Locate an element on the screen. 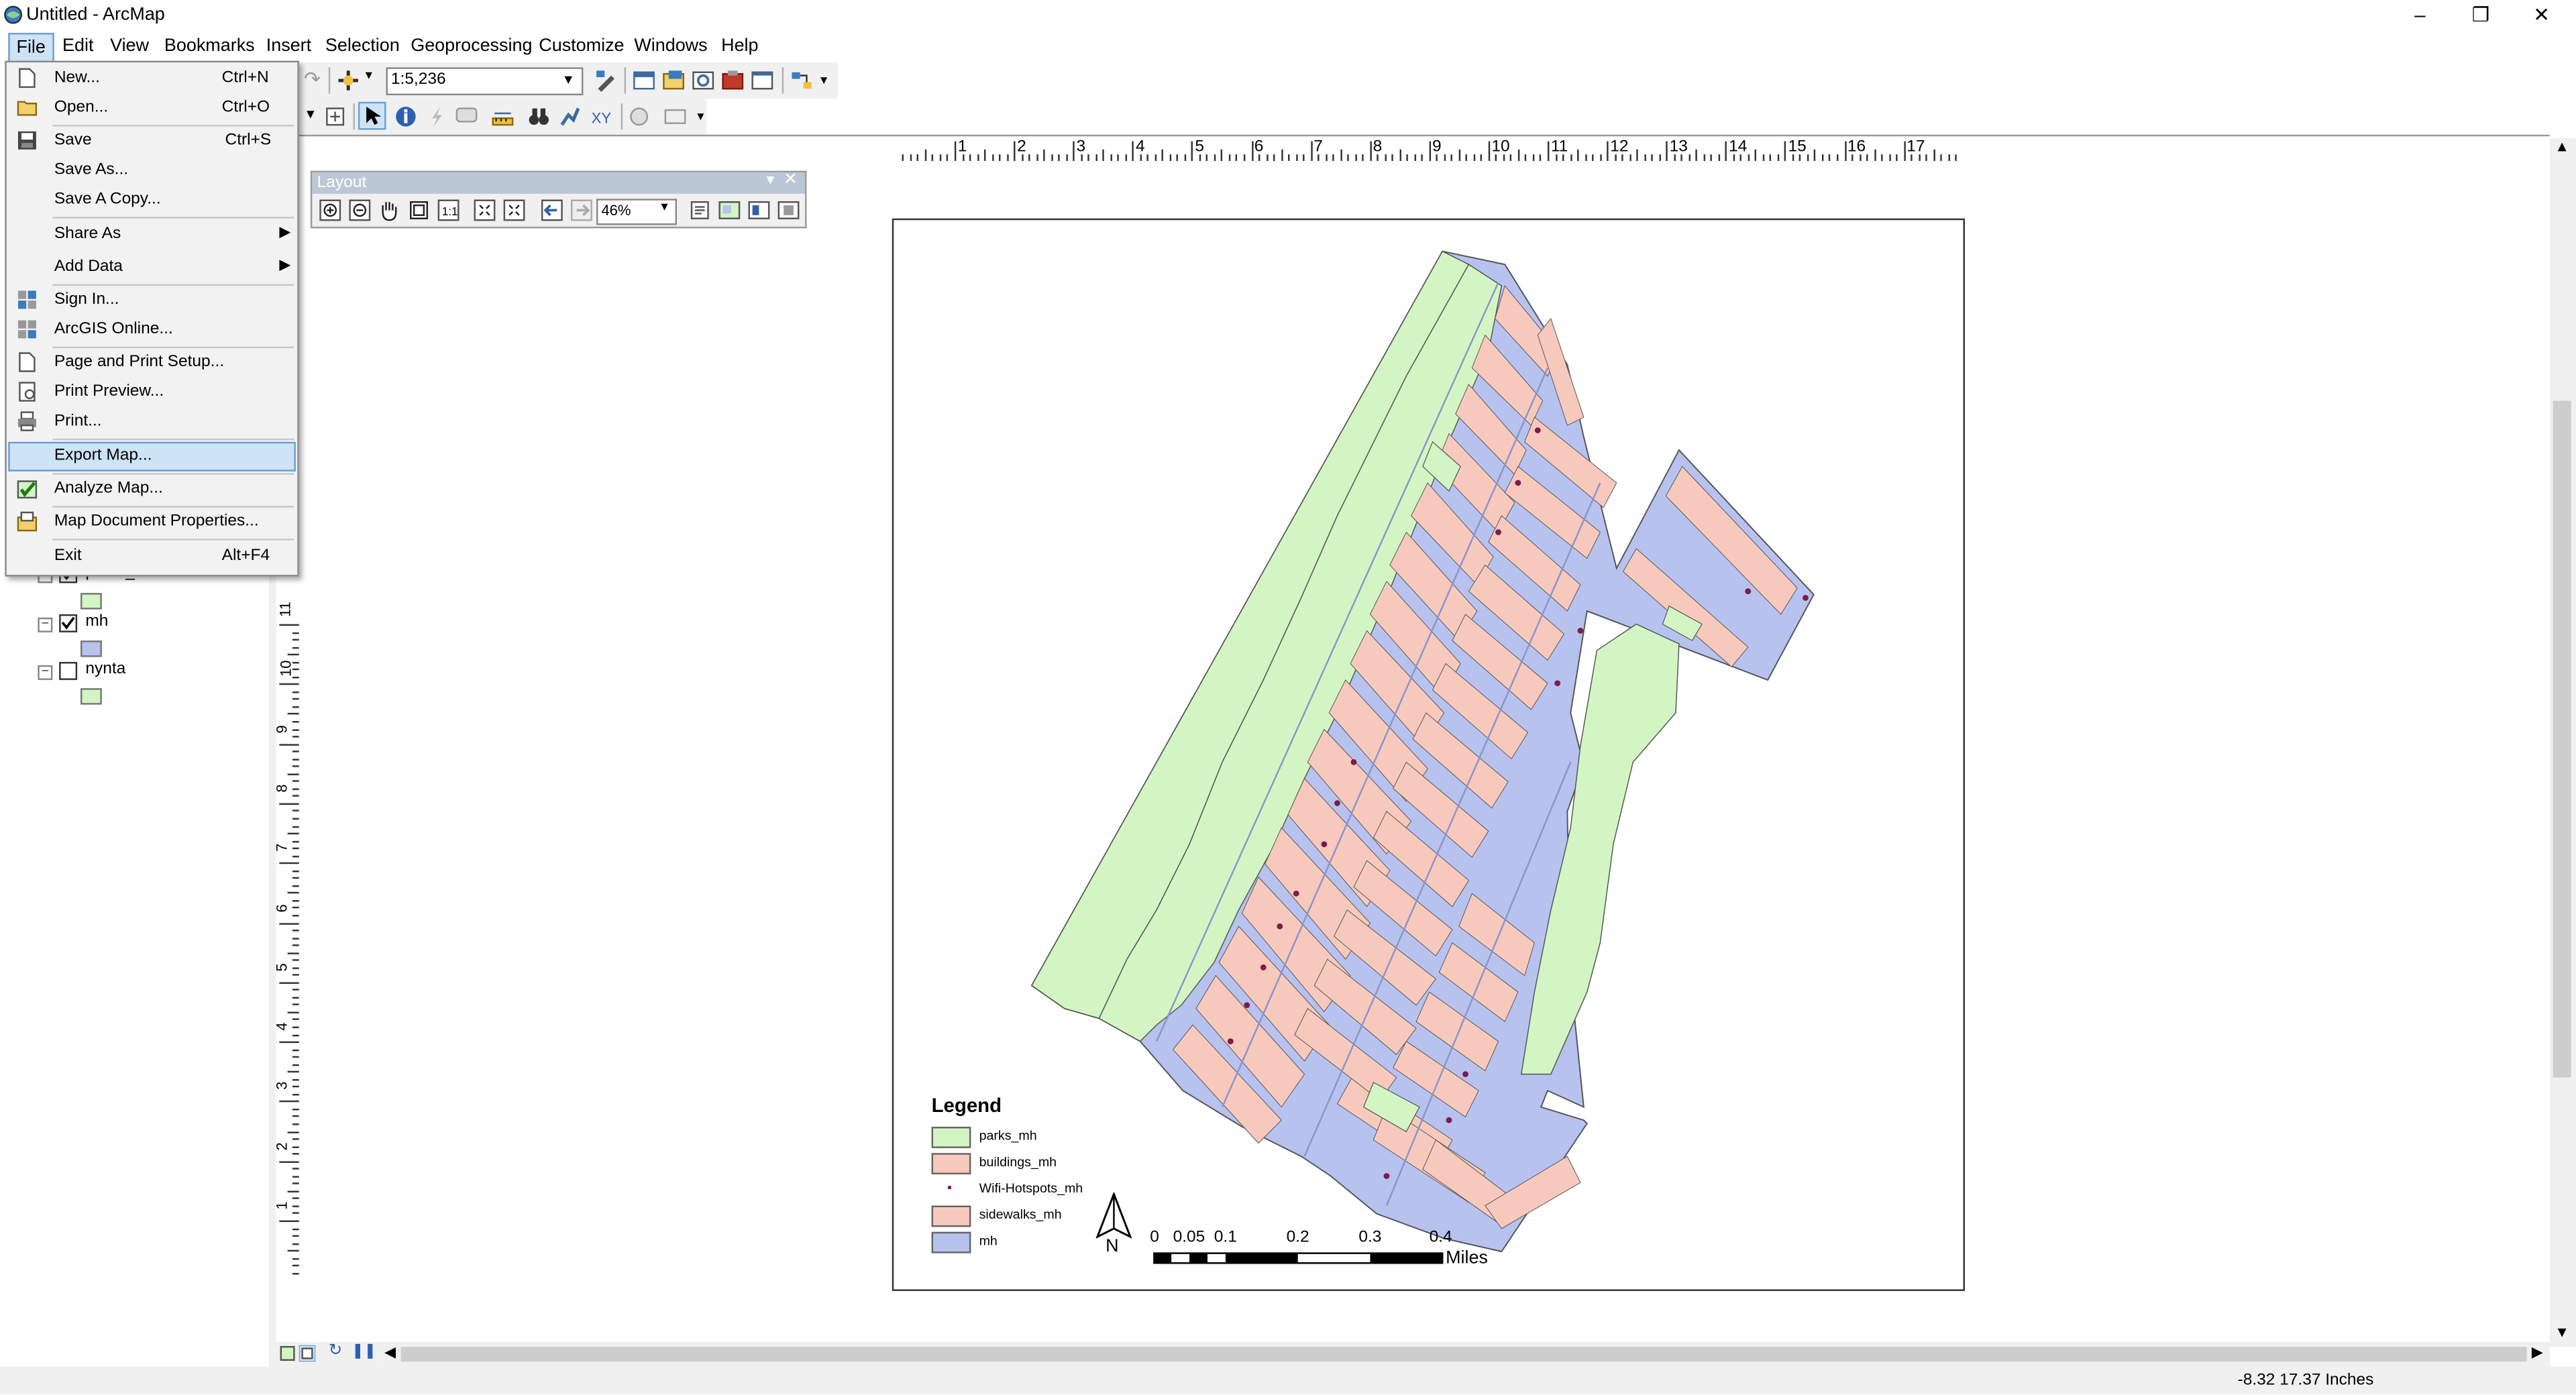 This screenshot has width=2576, height=1395. layout-view-icon is located at coordinates (307, 1353).